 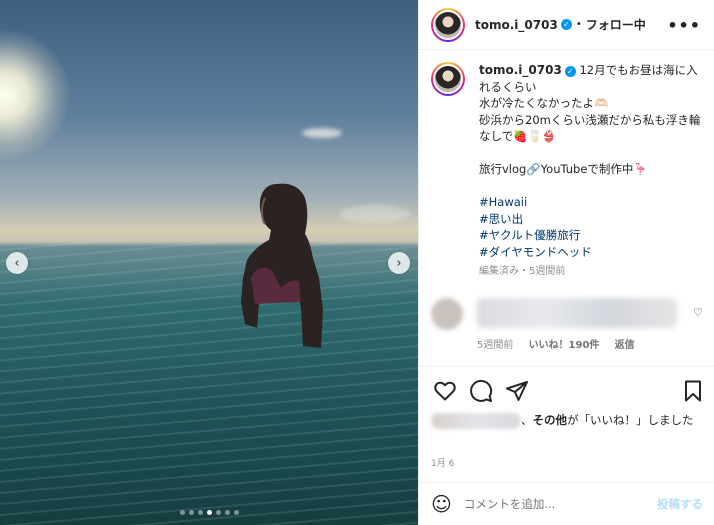 What do you see at coordinates (560, 504) in the screenshot?
I see `comment-input` at bounding box center [560, 504].